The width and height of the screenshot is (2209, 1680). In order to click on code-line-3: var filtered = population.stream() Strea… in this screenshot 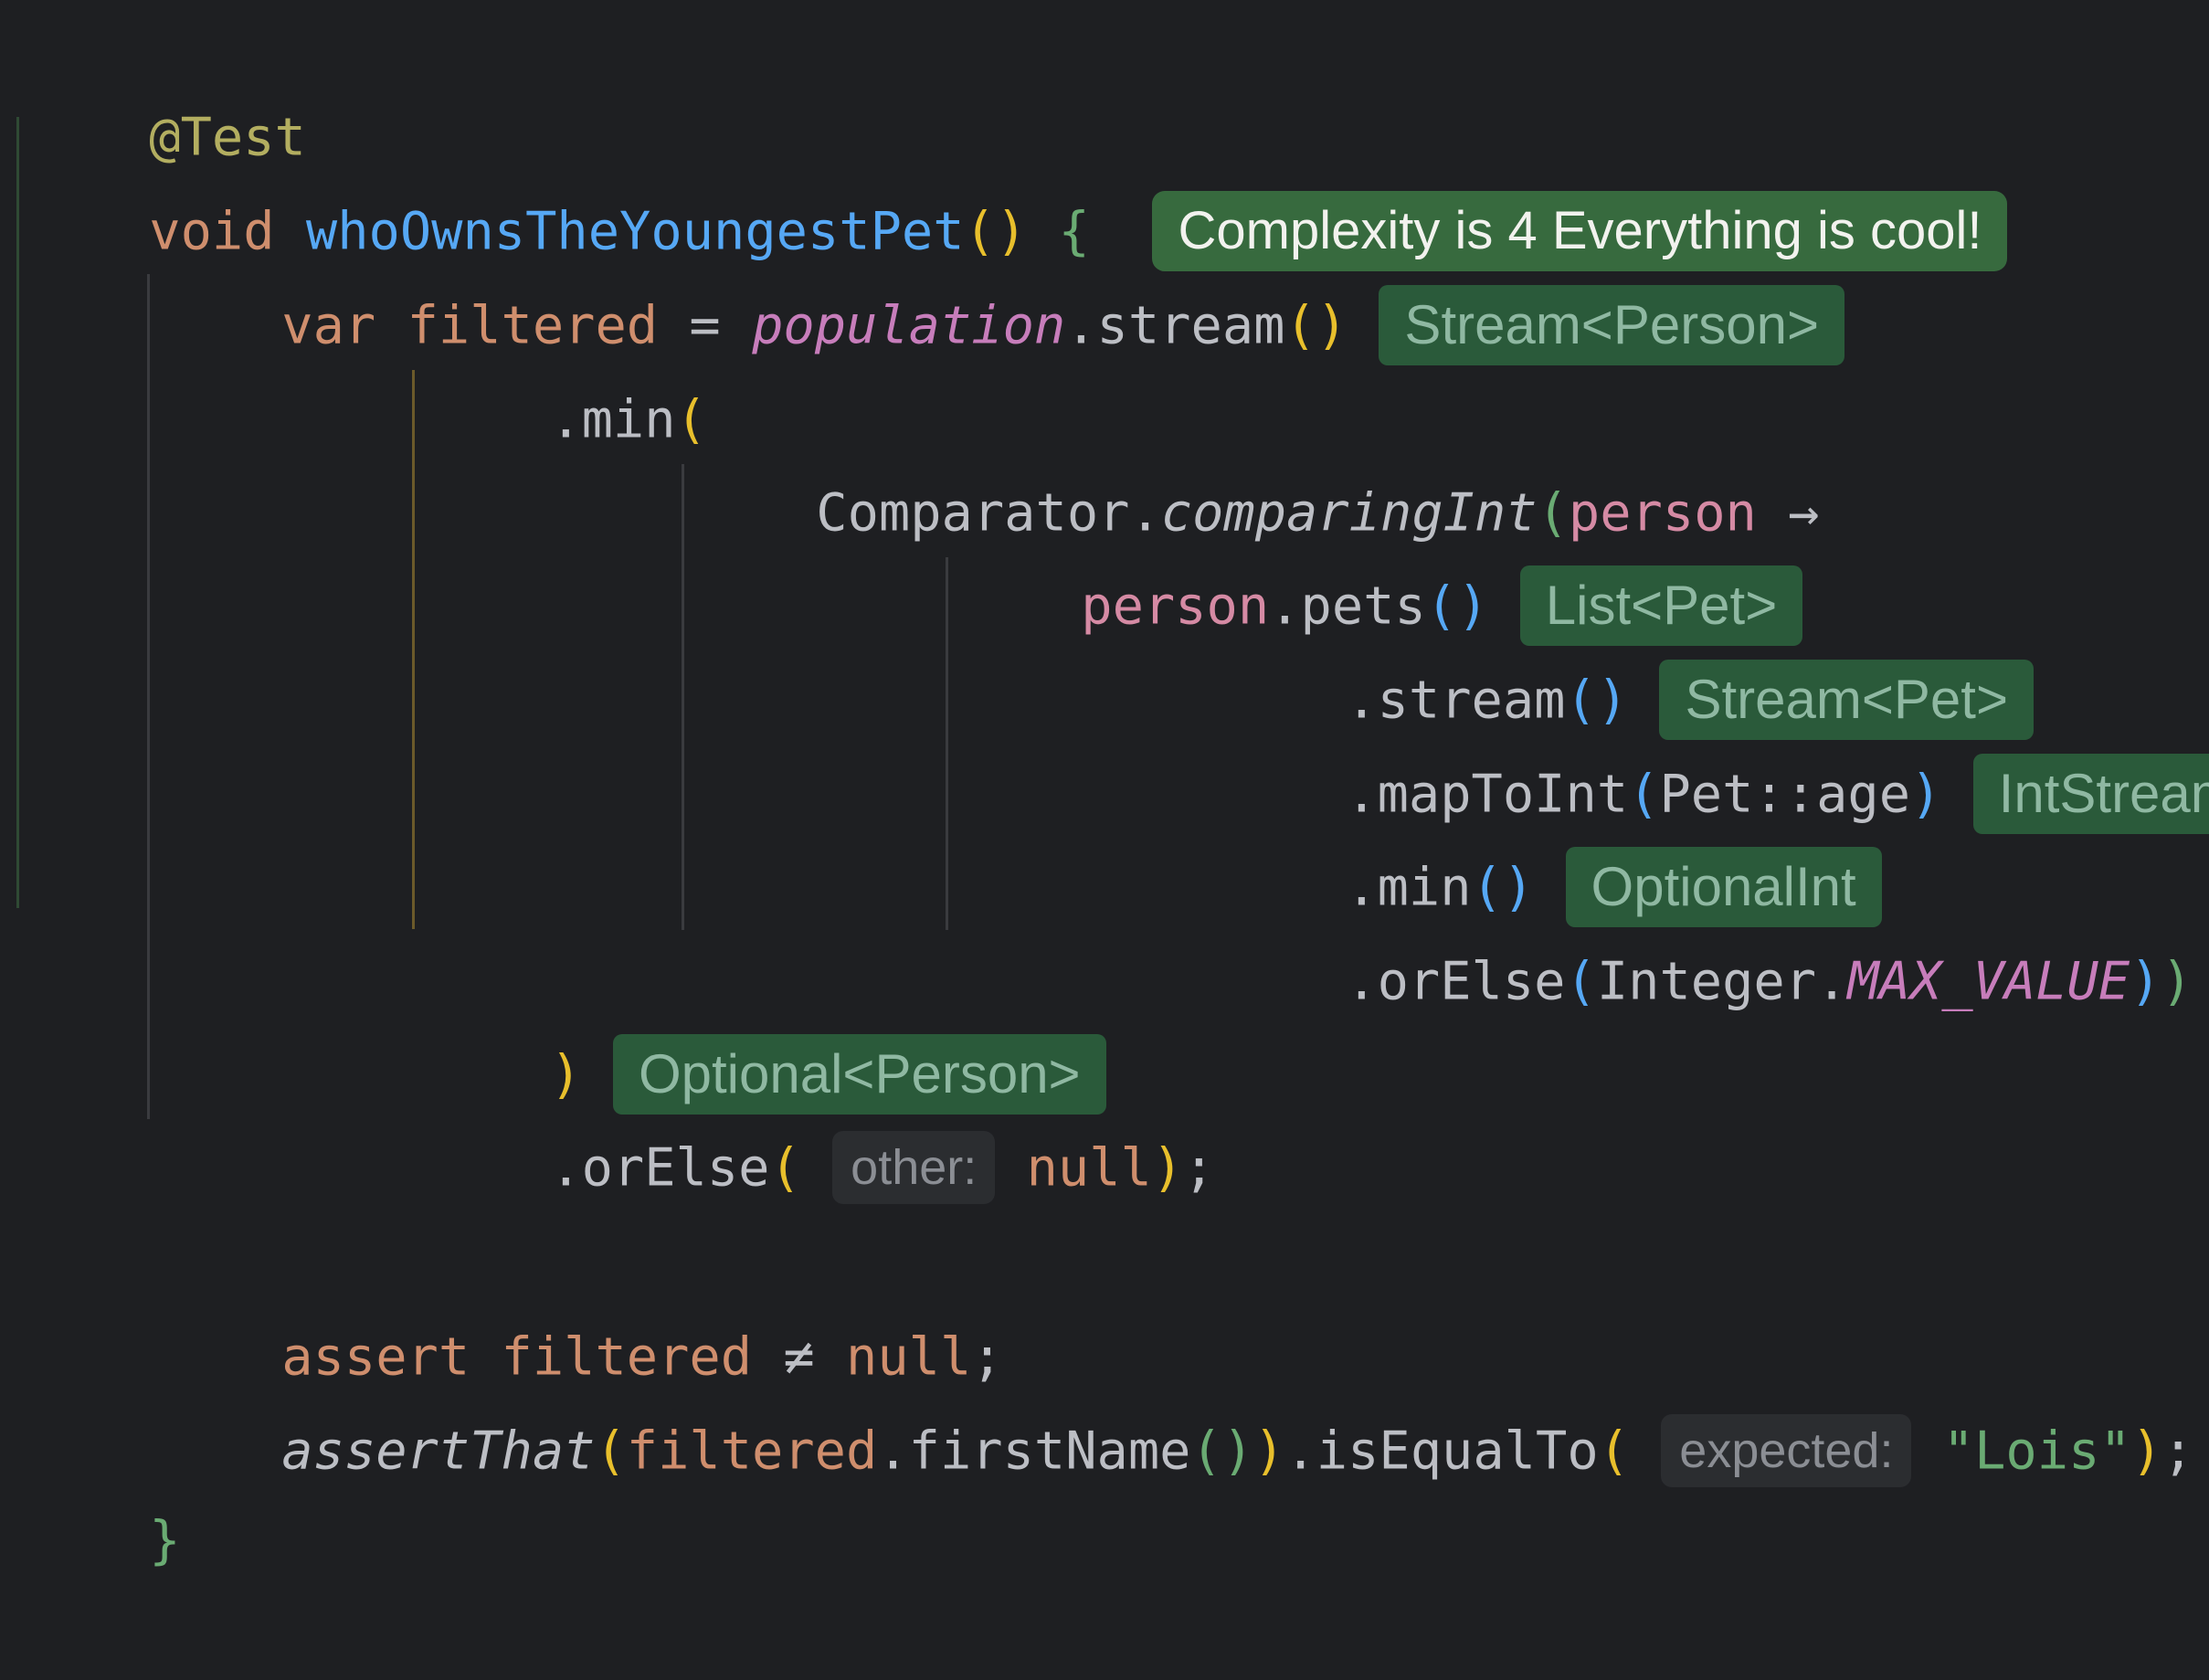, I will do `click(1000, 274)`.